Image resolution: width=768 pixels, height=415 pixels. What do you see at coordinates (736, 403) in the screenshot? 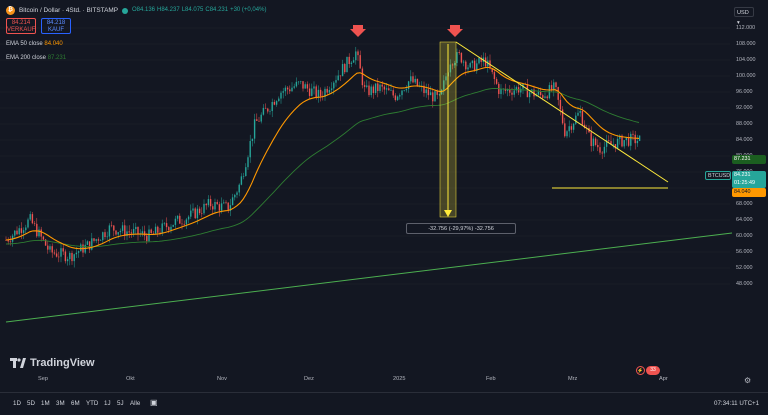
I see `clock: 07:34:11 UTC+1` at bounding box center [736, 403].